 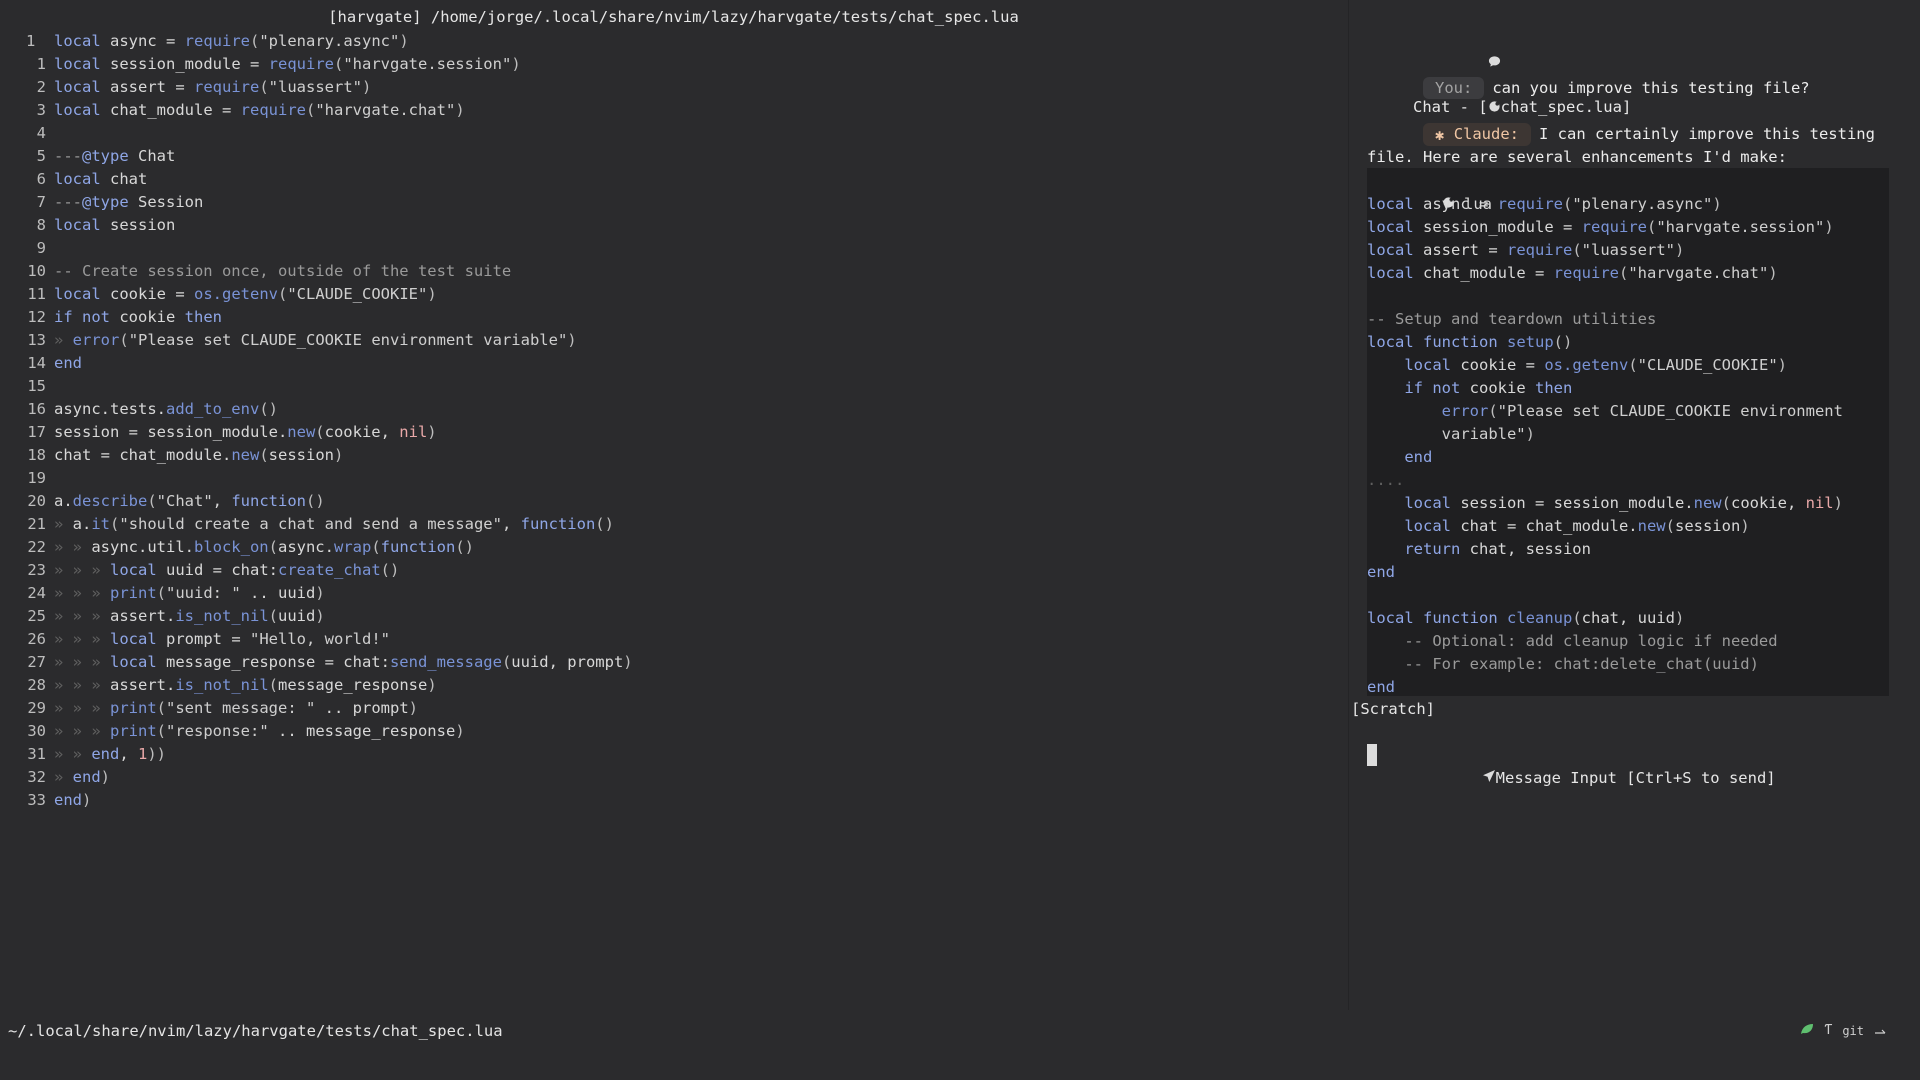 What do you see at coordinates (147, 294) in the screenshot?
I see `code-token: cookie =` at bounding box center [147, 294].